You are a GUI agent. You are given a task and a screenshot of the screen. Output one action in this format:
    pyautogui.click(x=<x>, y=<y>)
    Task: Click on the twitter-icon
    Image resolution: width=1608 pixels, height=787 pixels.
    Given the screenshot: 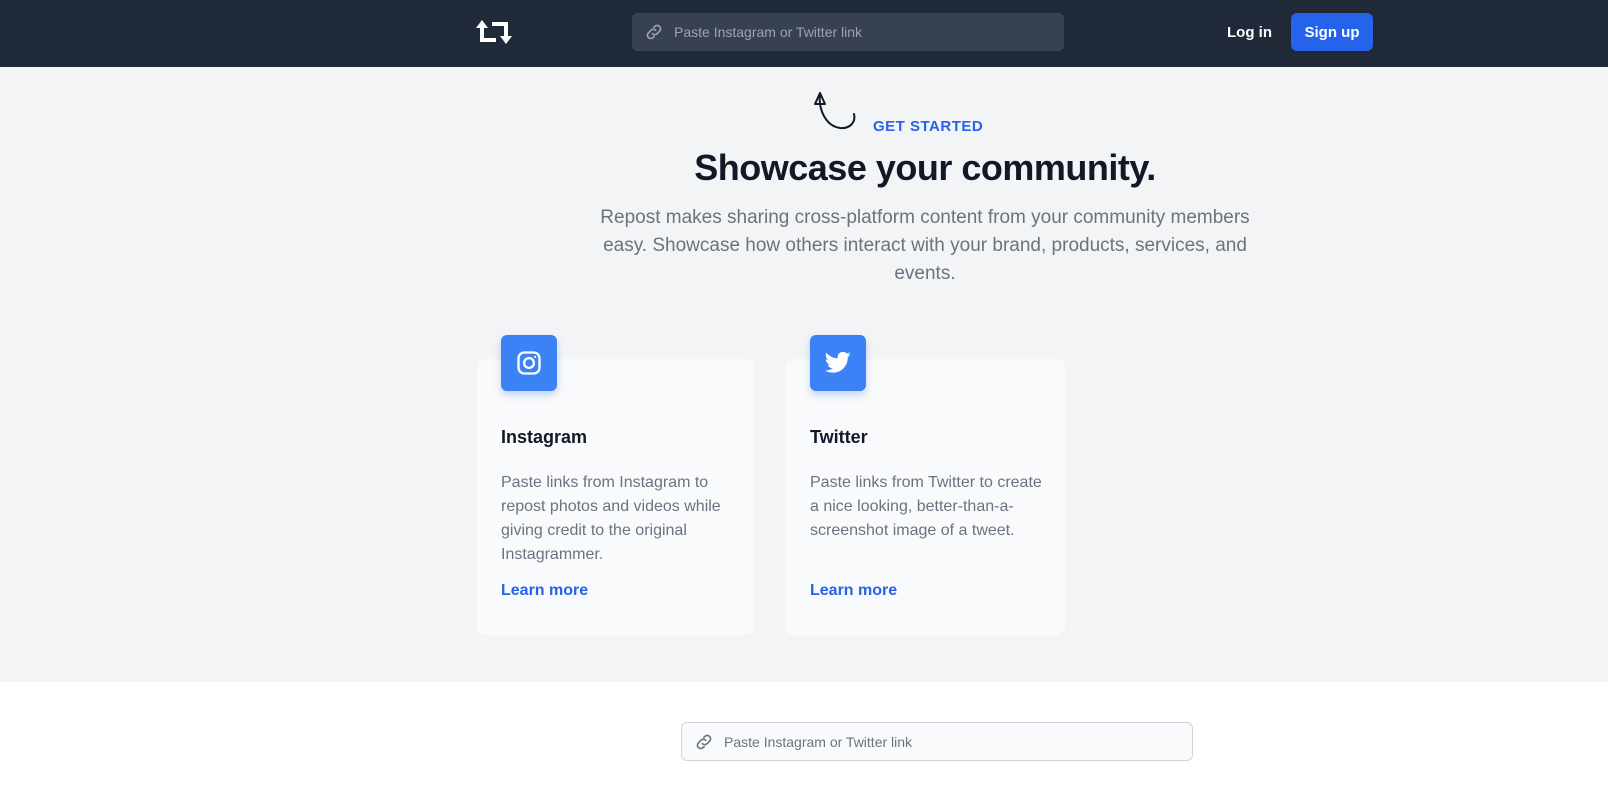 What is the action you would take?
    pyautogui.click(x=838, y=363)
    